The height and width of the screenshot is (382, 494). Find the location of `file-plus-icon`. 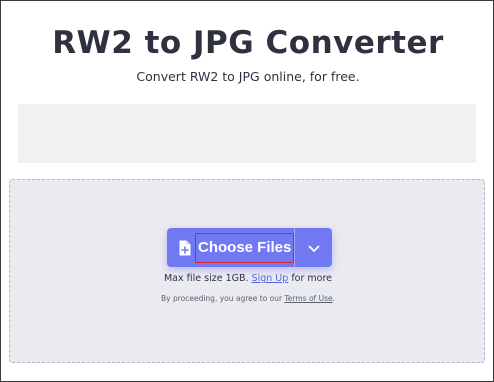

file-plus-icon is located at coordinates (184, 248).